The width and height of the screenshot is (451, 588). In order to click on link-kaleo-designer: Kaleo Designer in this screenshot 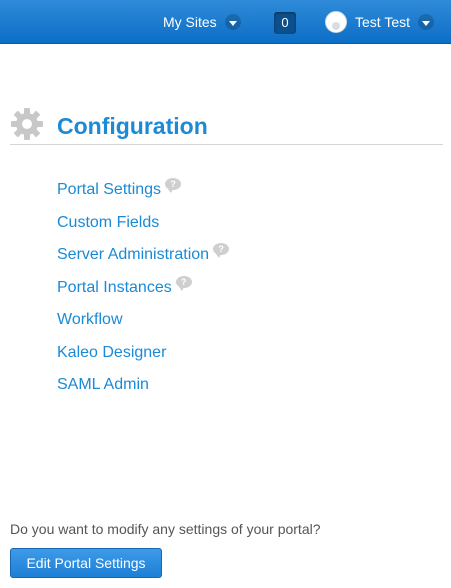, I will do `click(143, 360)`.